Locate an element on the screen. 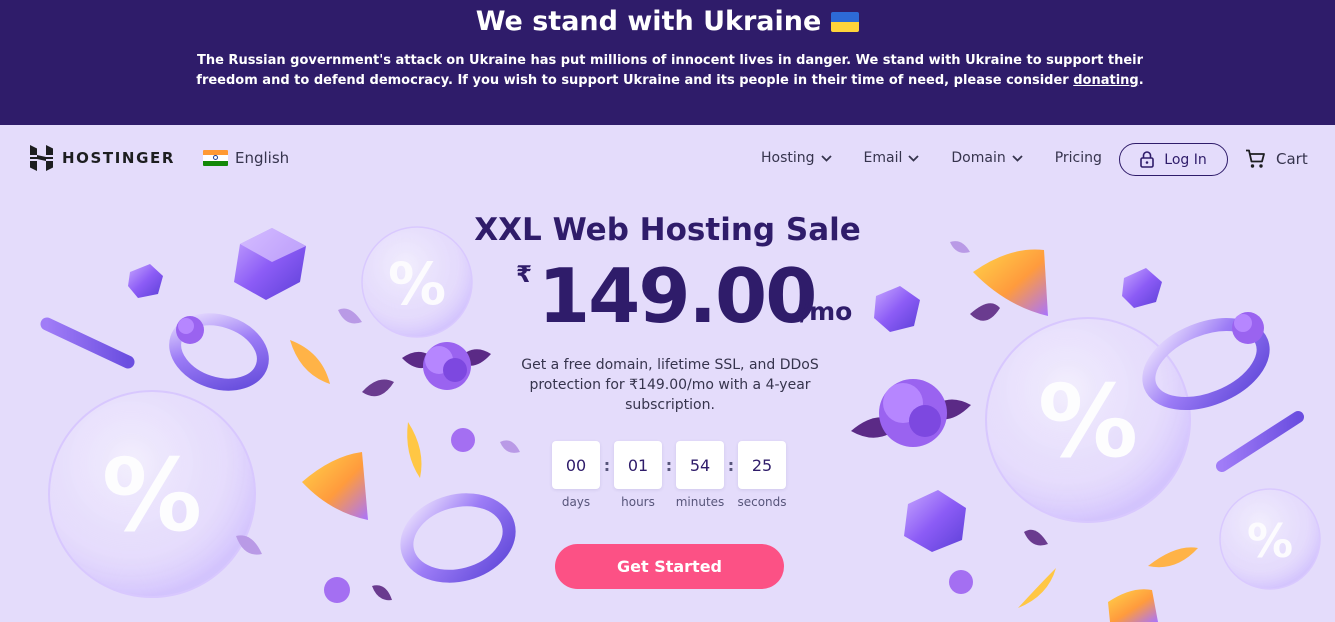  nav-pricing: Pricing is located at coordinates (1078, 158).